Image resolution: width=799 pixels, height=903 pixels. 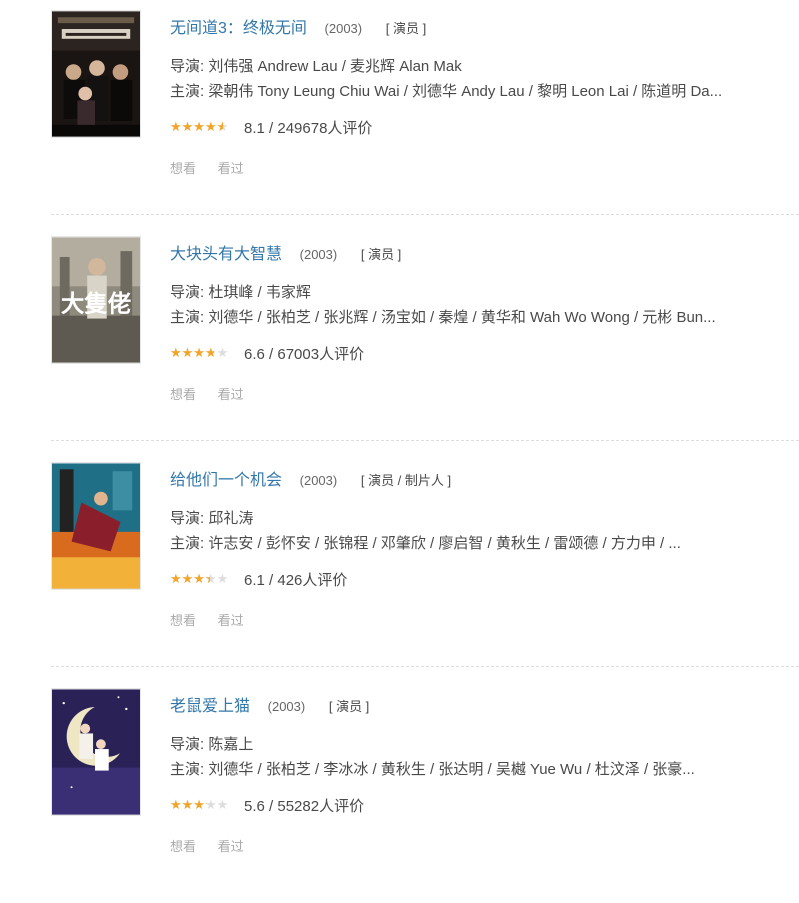 I want to click on rating-text: 6.6 / 67003人评价, so click(x=304, y=354).